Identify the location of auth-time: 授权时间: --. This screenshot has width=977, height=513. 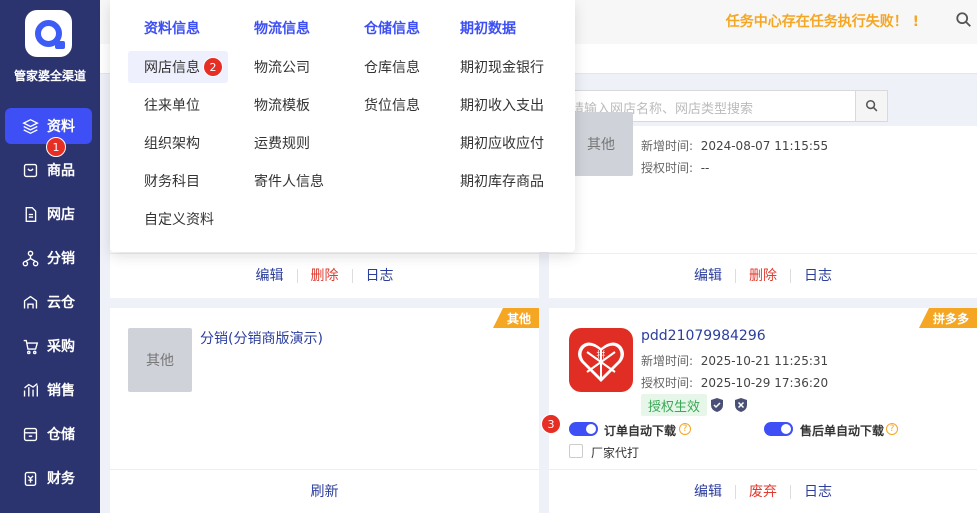
(675, 168).